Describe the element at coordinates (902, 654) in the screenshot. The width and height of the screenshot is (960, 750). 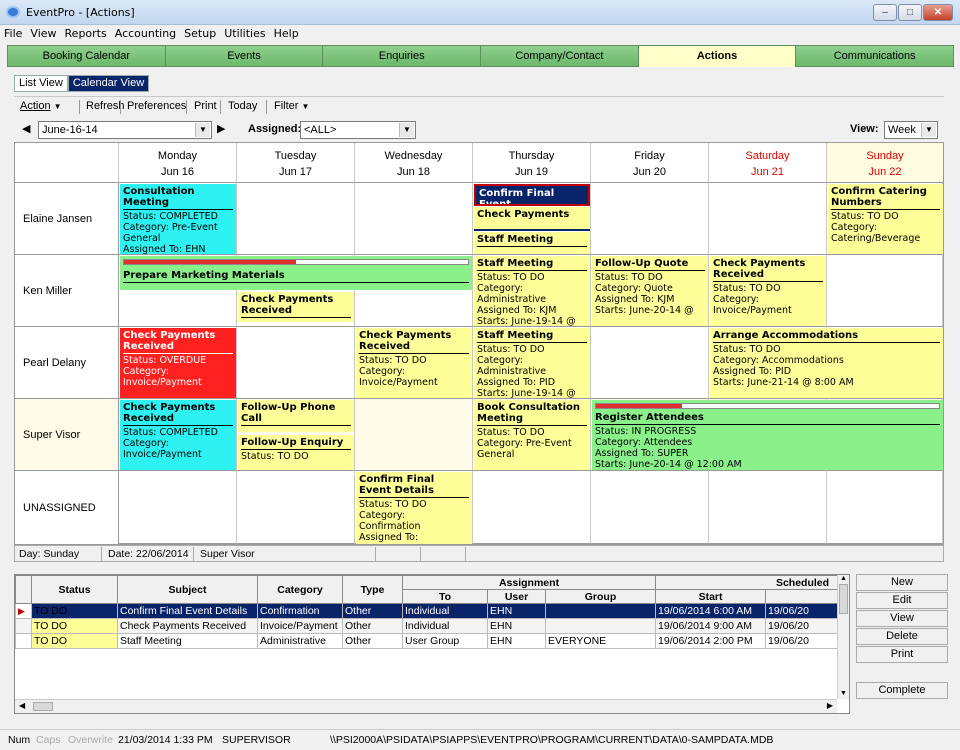
I see `print-button: Print` at that location.